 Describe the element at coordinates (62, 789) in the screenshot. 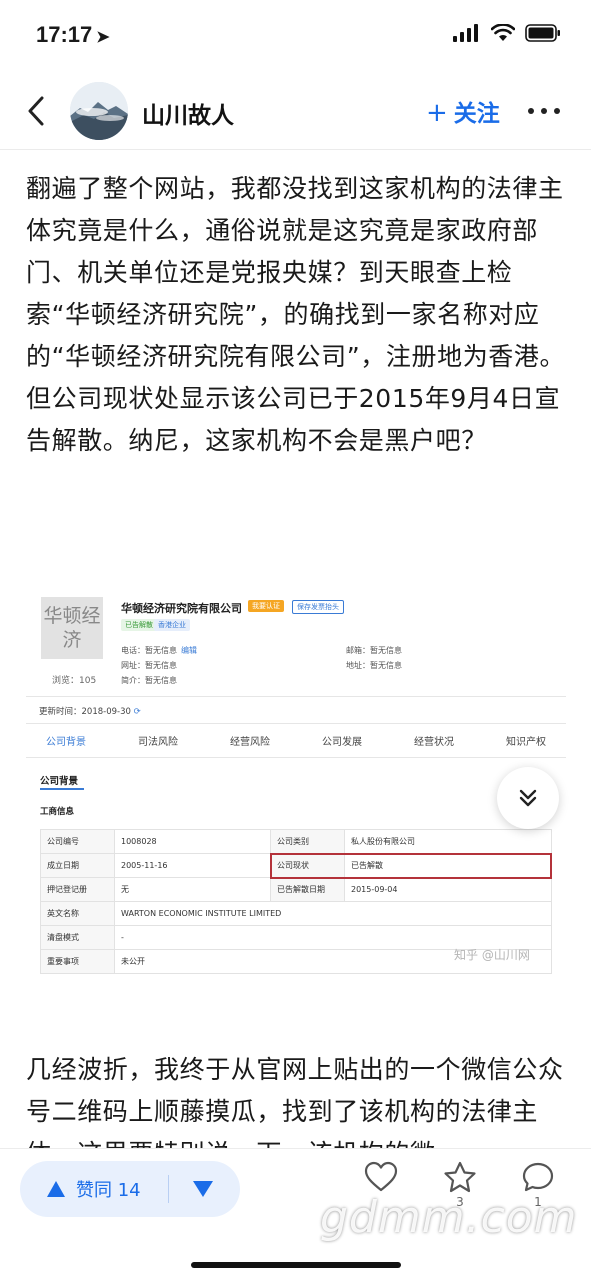

I see `section-underline` at that location.